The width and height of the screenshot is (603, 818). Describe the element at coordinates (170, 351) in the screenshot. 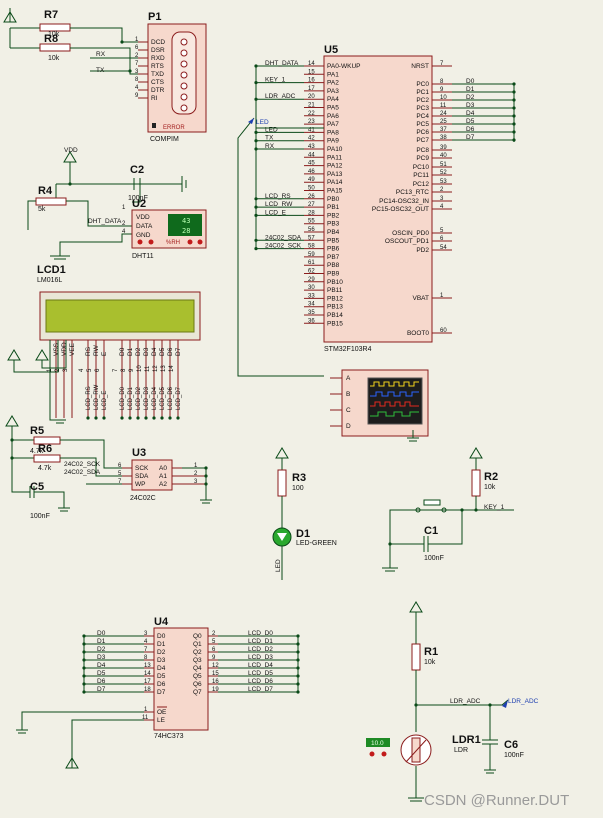

I see `lcd1-pin-d6: D6` at that location.